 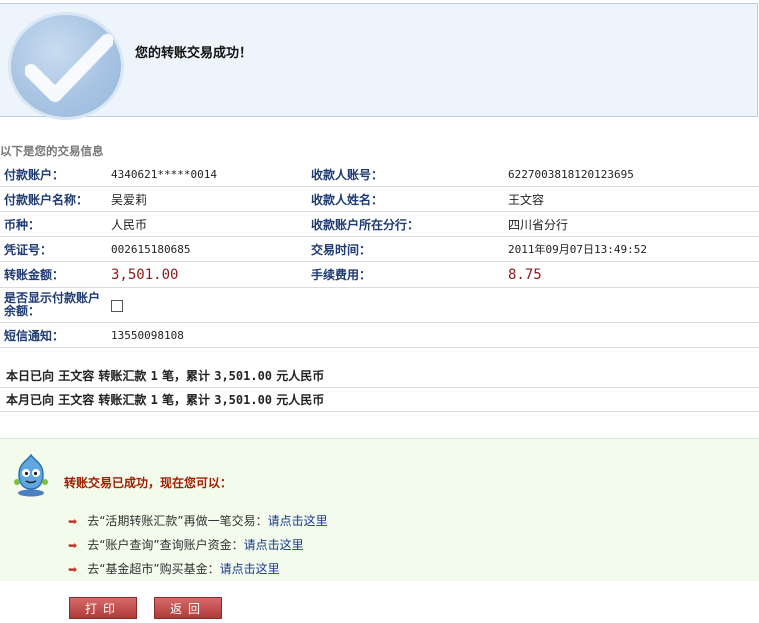 I want to click on transfer-amount-label: 转账金额：, so click(x=53, y=274).